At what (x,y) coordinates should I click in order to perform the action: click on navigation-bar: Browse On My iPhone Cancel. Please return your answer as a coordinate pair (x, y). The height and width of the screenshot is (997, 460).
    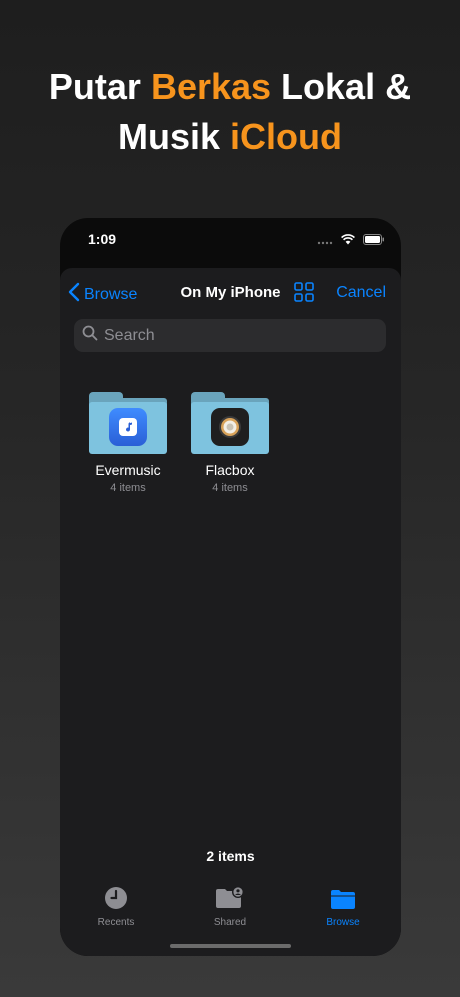
    Looking at the image, I should click on (230, 292).